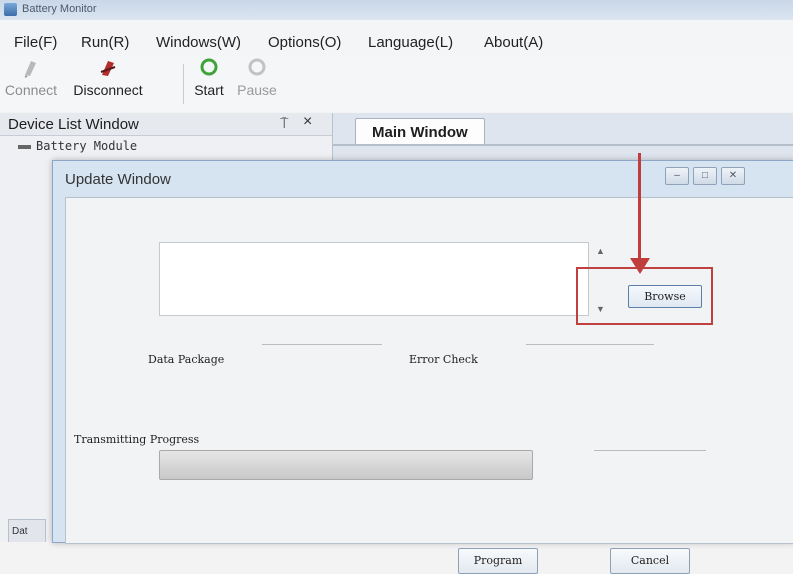 Image resolution: width=793 pixels, height=574 pixels. I want to click on menu-file: File(F), so click(35, 42).